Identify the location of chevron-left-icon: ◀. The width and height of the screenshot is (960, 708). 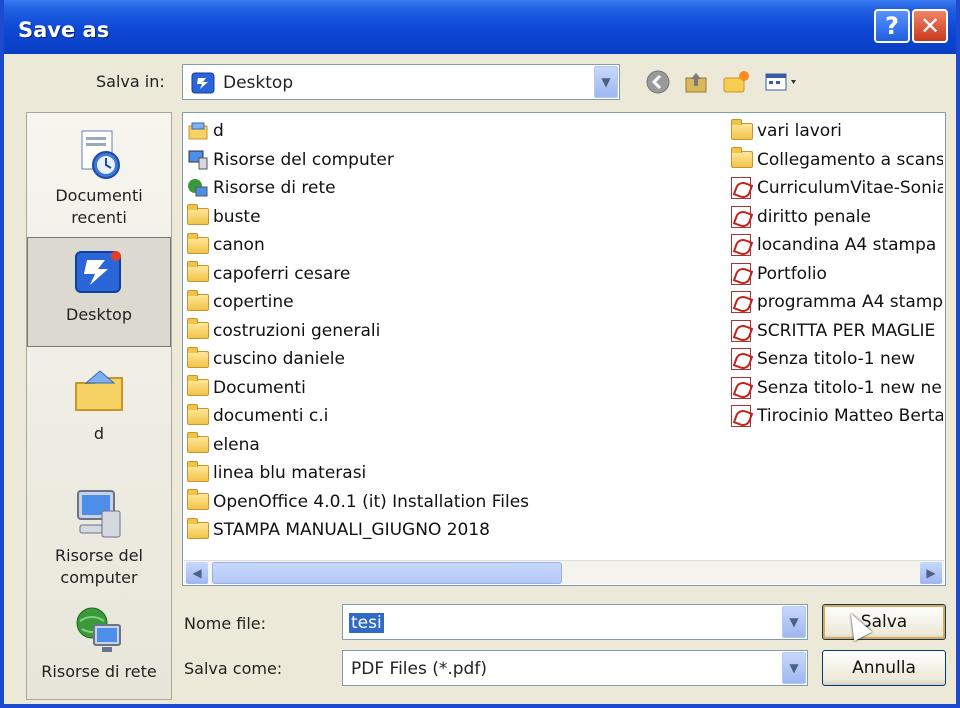
(197, 573).